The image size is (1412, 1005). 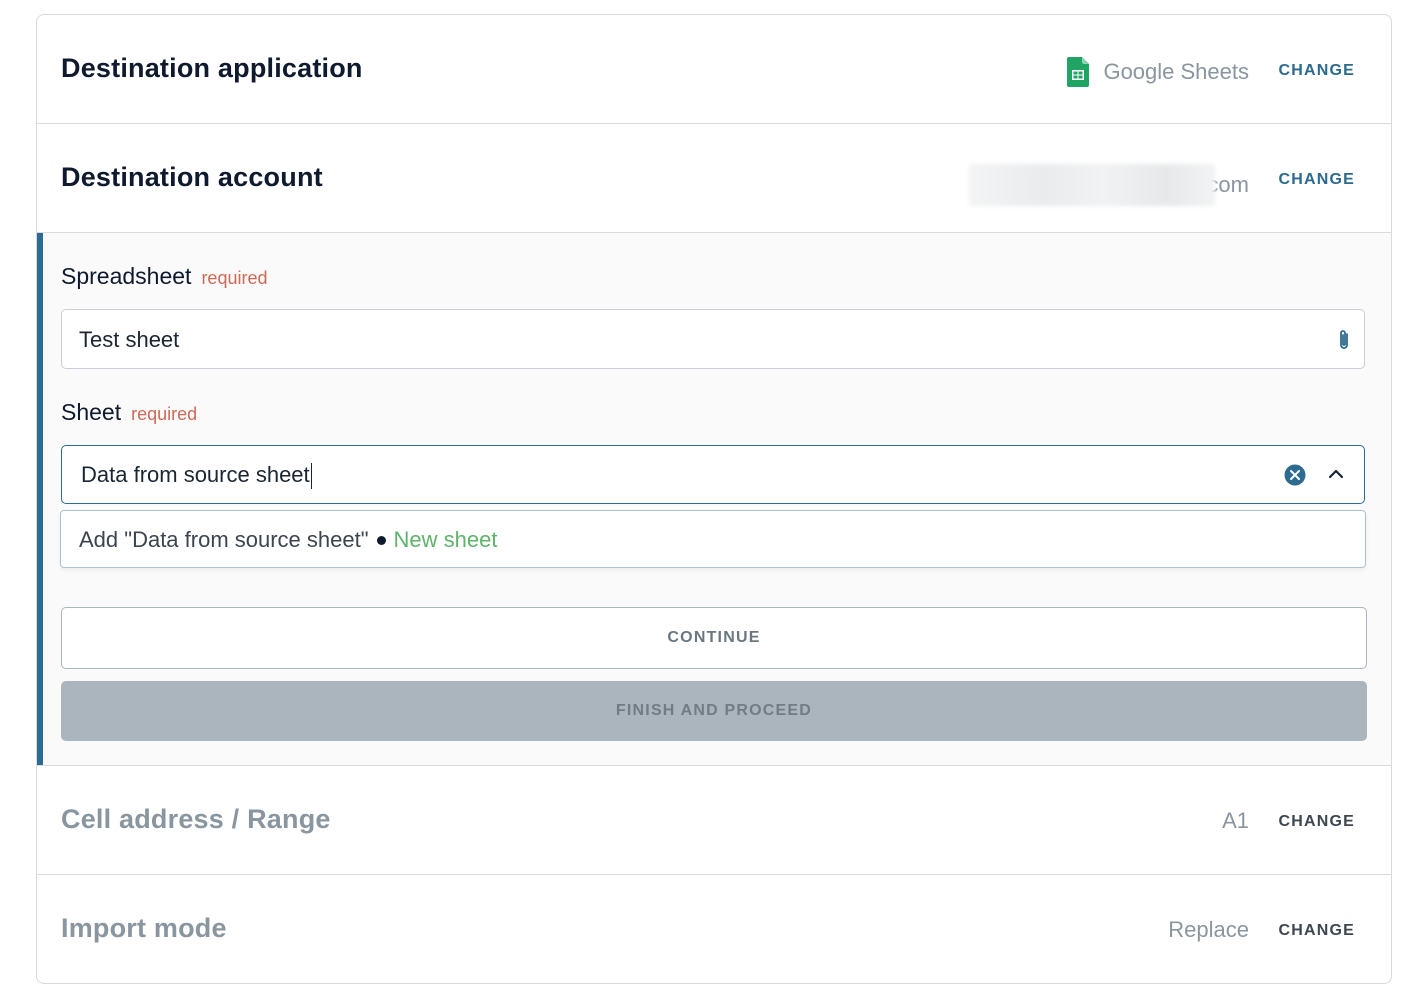 I want to click on add-sheet-option-text: Add "Data from source sheet", so click(x=224, y=539).